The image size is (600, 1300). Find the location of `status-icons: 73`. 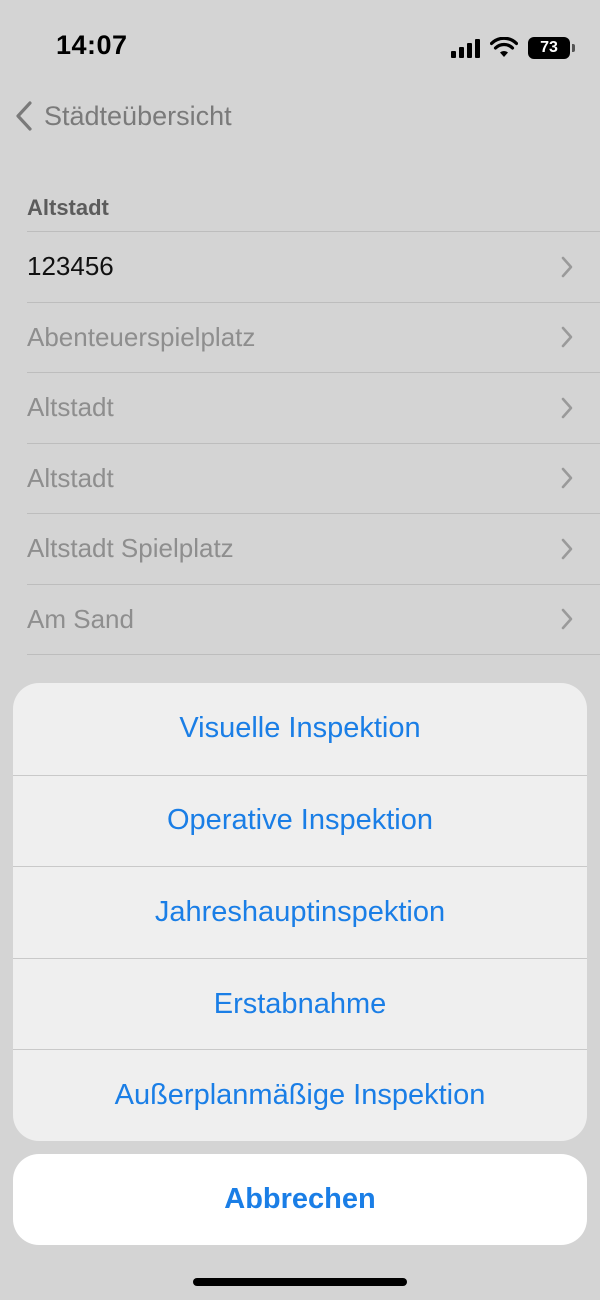

status-icons: 73 is located at coordinates (513, 48).